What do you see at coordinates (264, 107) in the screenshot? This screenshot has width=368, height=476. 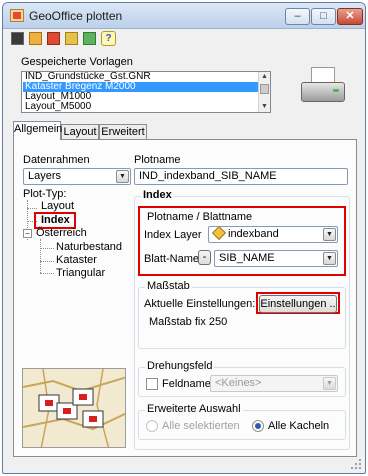 I see `scroll-down-icon: ▼` at bounding box center [264, 107].